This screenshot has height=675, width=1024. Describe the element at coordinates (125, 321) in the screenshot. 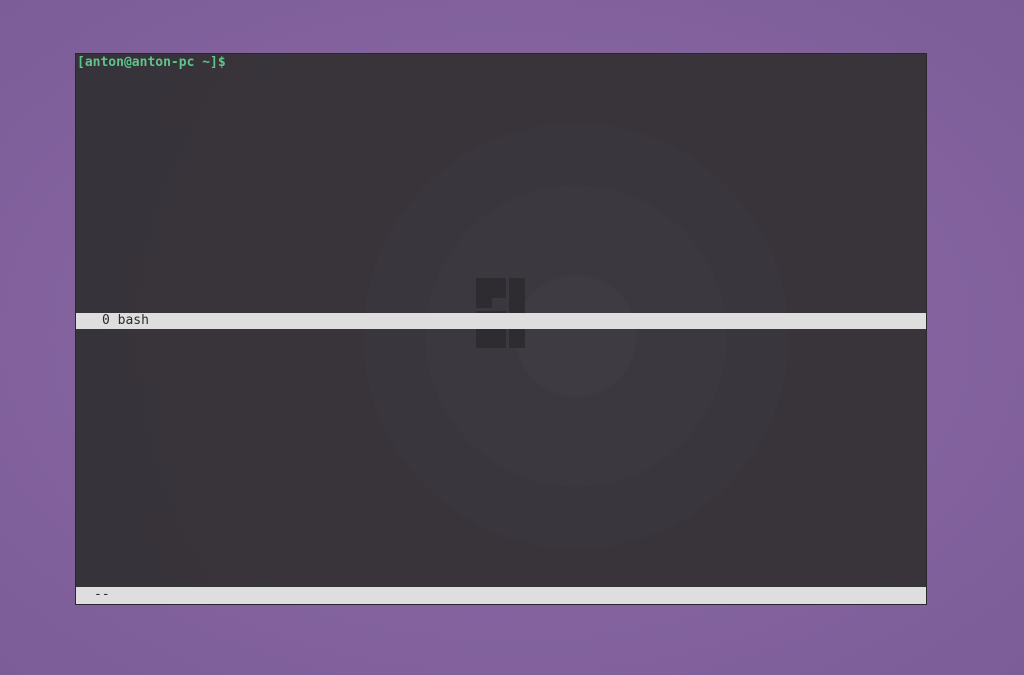

I see `window-list-label: 0 bash` at that location.